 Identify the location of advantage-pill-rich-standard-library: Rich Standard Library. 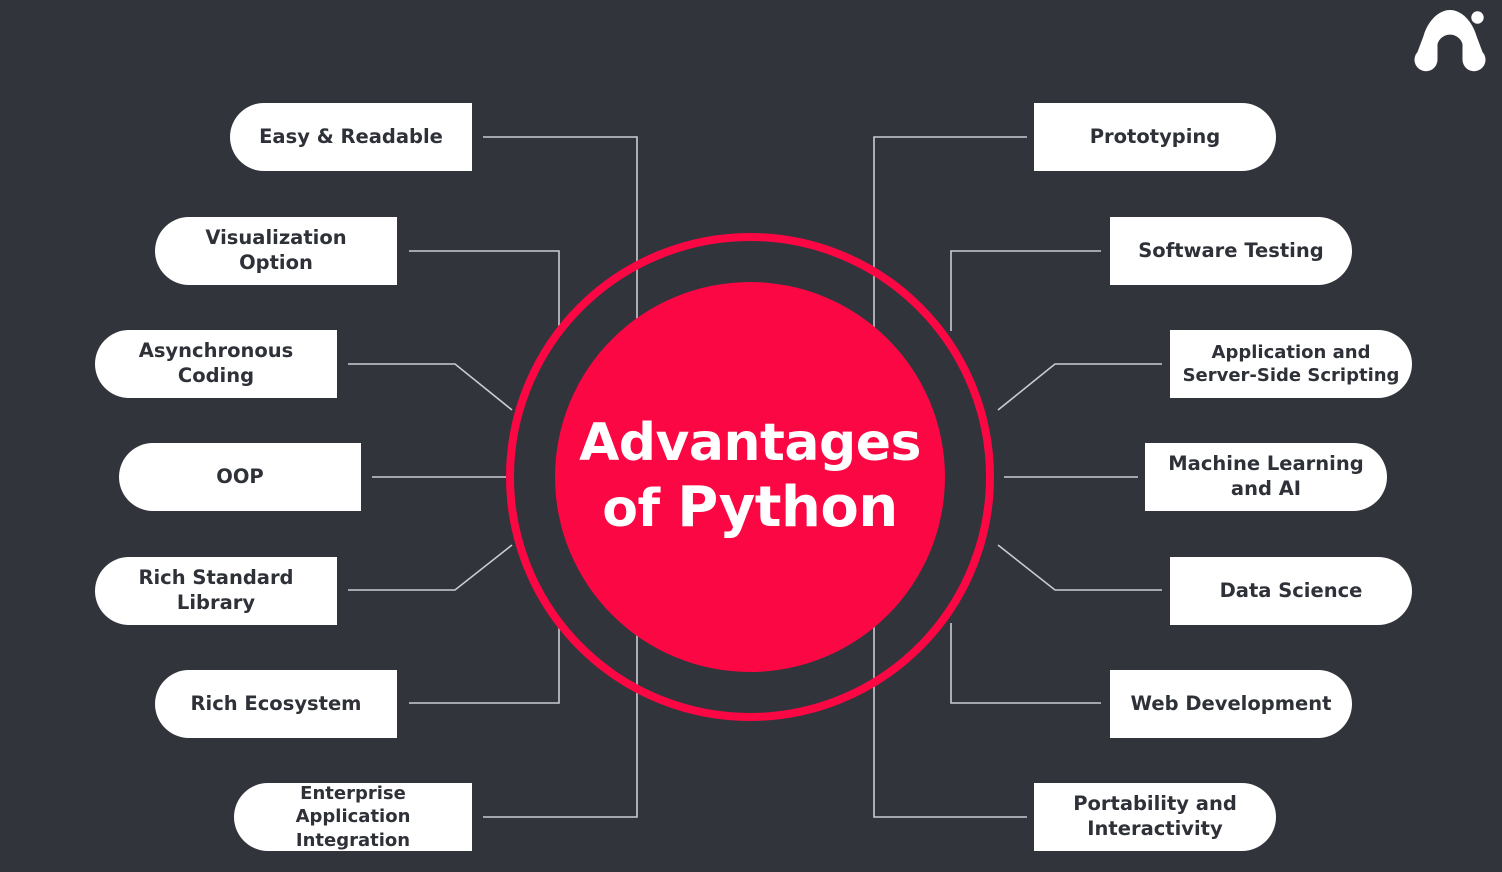
(216, 591).